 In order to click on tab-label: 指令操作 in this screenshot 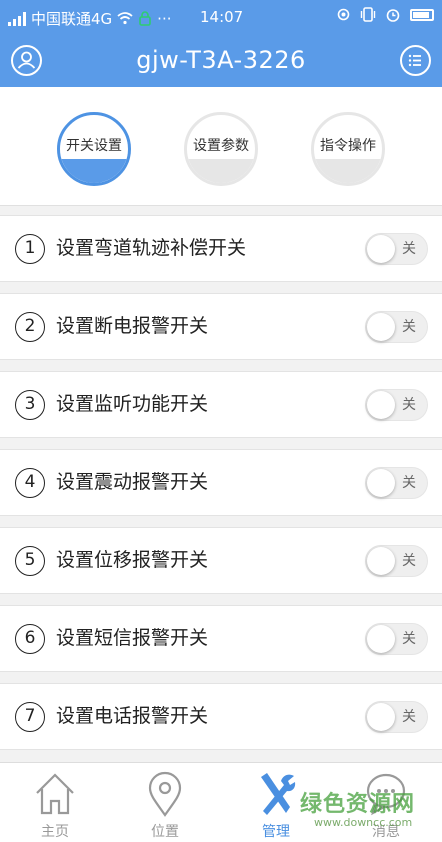, I will do `click(348, 146)`.